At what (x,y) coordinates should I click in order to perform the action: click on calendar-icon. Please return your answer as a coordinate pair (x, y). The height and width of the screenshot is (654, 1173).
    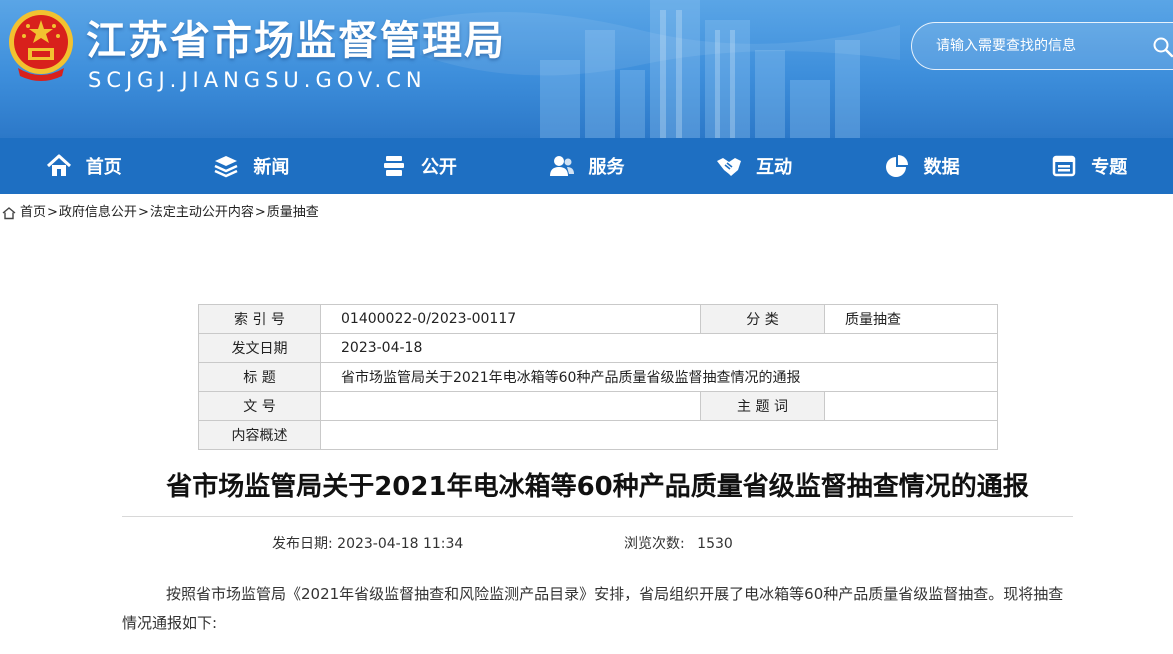
    Looking at the image, I should click on (1064, 166).